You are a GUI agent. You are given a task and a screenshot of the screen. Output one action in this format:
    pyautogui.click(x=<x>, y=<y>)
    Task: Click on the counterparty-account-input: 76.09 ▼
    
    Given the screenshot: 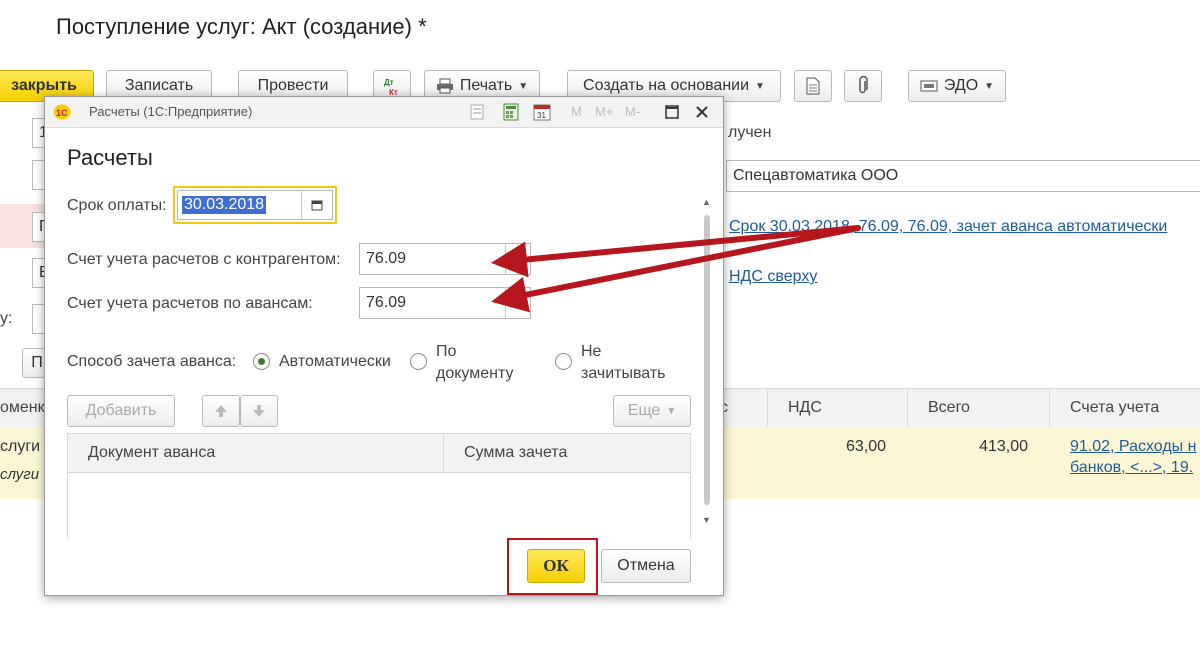 What is the action you would take?
    pyautogui.click(x=445, y=259)
    